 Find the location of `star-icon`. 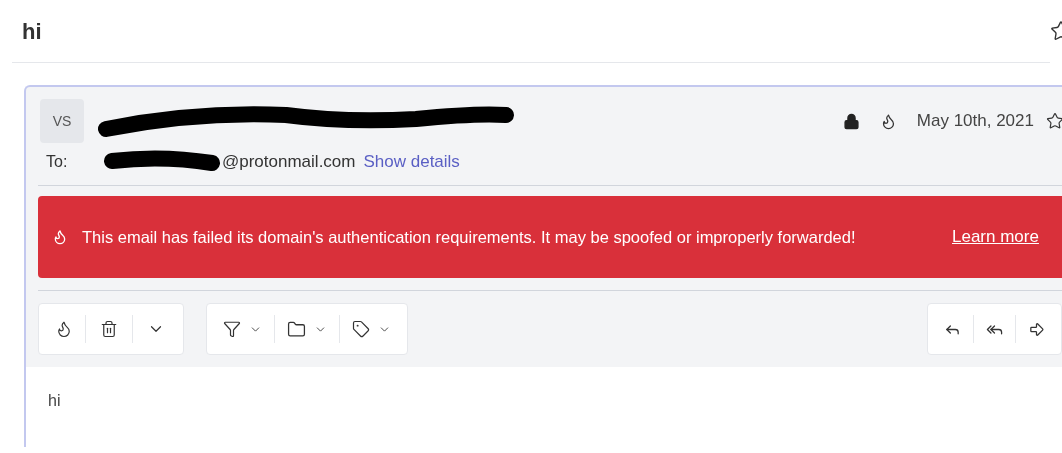

star-icon is located at coordinates (1054, 121).